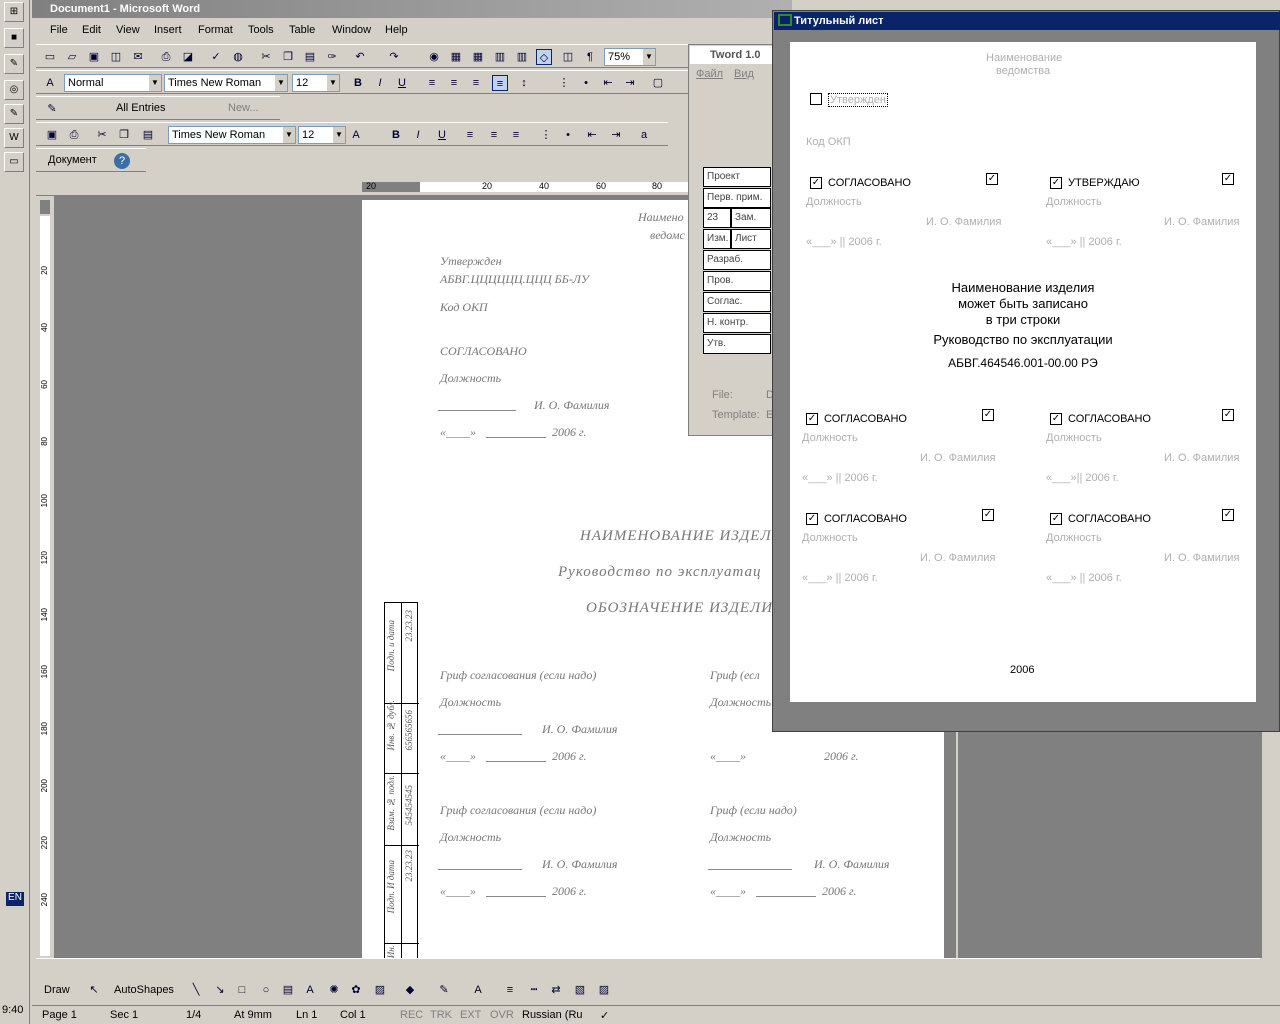  I want to click on draw-menu: Draw, so click(57, 990).